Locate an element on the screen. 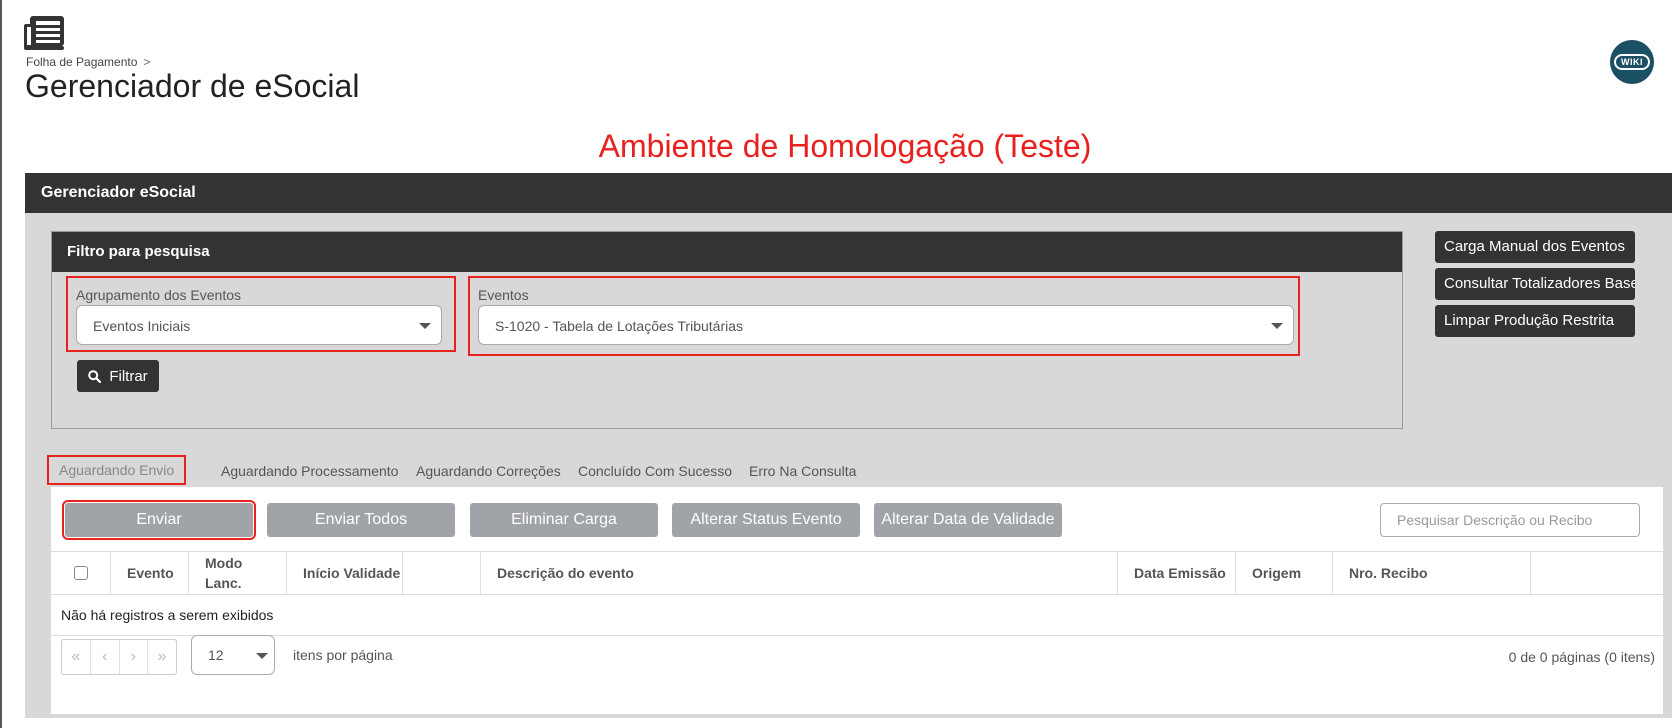  breadcrumb: Folha de Pagamento > is located at coordinates (88, 62).